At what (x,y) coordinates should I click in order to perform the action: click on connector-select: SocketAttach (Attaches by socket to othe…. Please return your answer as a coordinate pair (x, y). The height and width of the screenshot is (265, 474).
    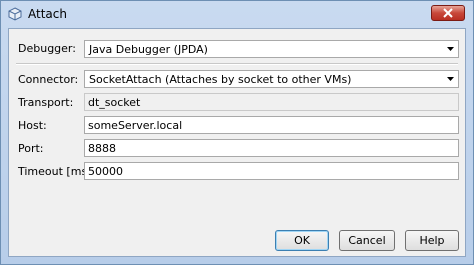
    Looking at the image, I should click on (271, 79).